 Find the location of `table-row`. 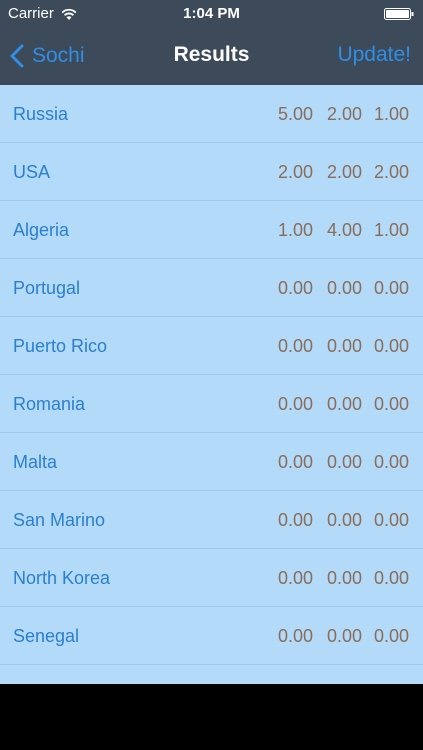

table-row is located at coordinates (211, 674).